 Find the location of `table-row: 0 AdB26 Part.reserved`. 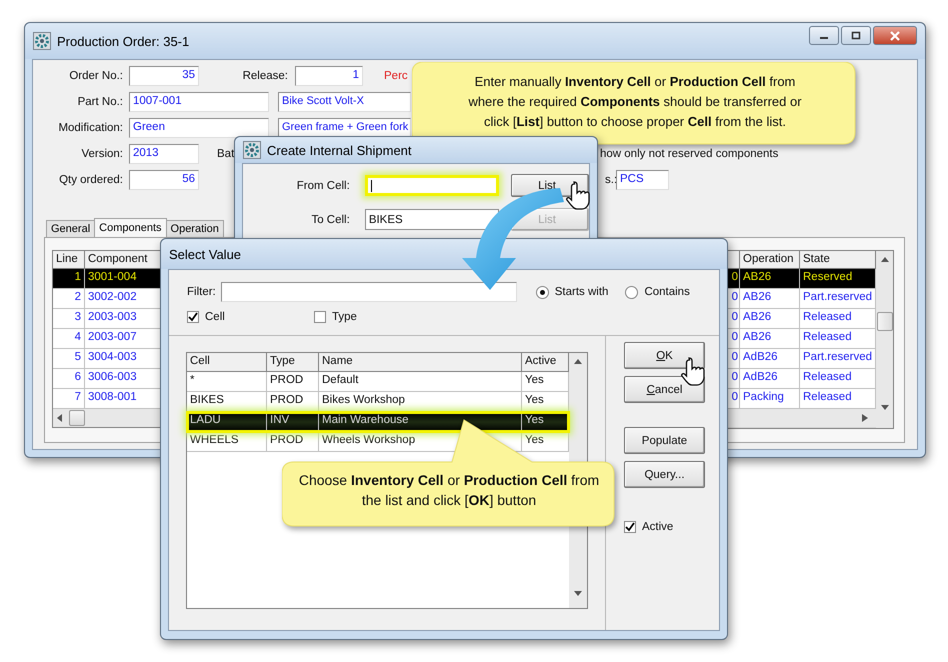

table-row: 0 AdB26 Part.reserved is located at coordinates (802, 359).